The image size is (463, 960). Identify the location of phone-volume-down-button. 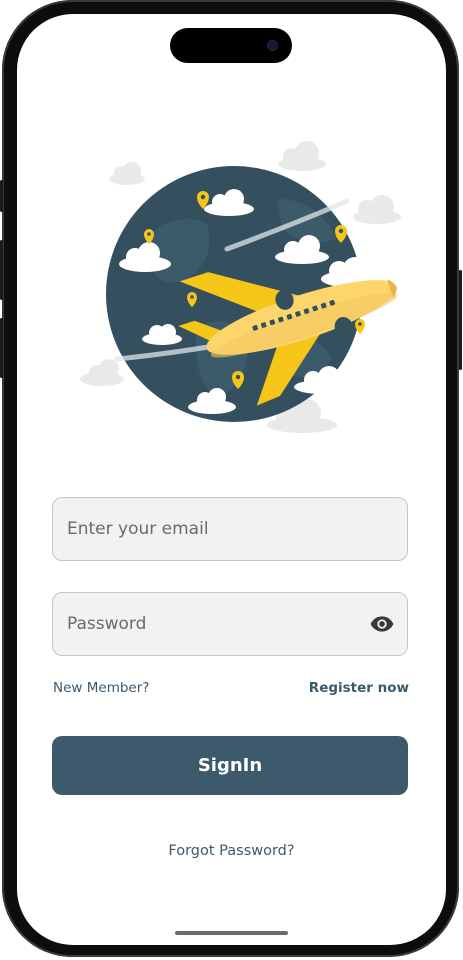
(1, 348).